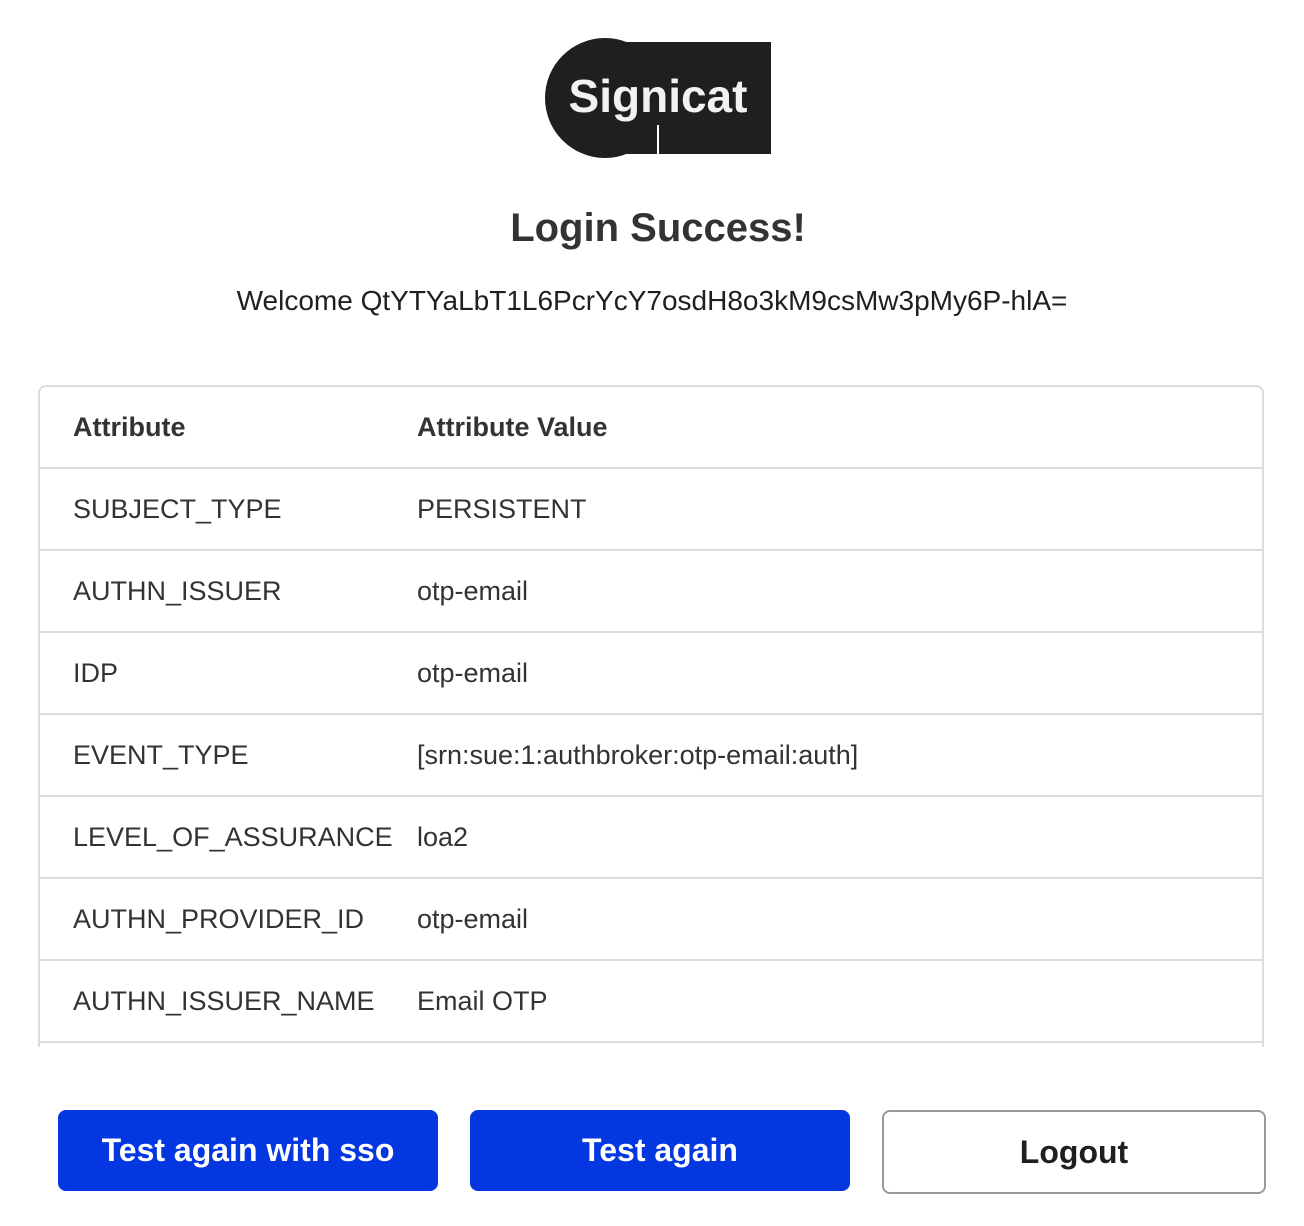 The height and width of the screenshot is (1226, 1304). Describe the element at coordinates (228, 509) in the screenshot. I see `attribute-name: SUBJECT_TYPE` at that location.